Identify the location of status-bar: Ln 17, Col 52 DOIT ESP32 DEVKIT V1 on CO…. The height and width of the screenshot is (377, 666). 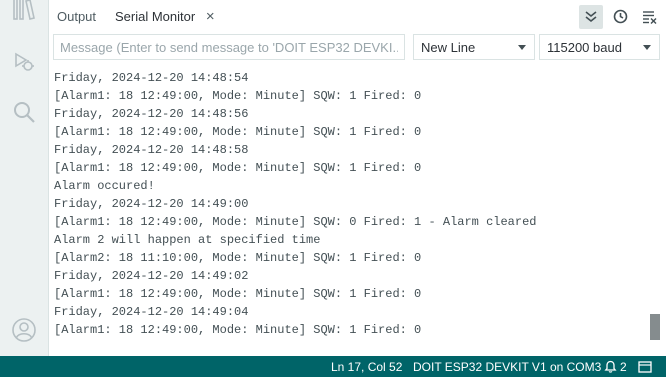
(333, 366).